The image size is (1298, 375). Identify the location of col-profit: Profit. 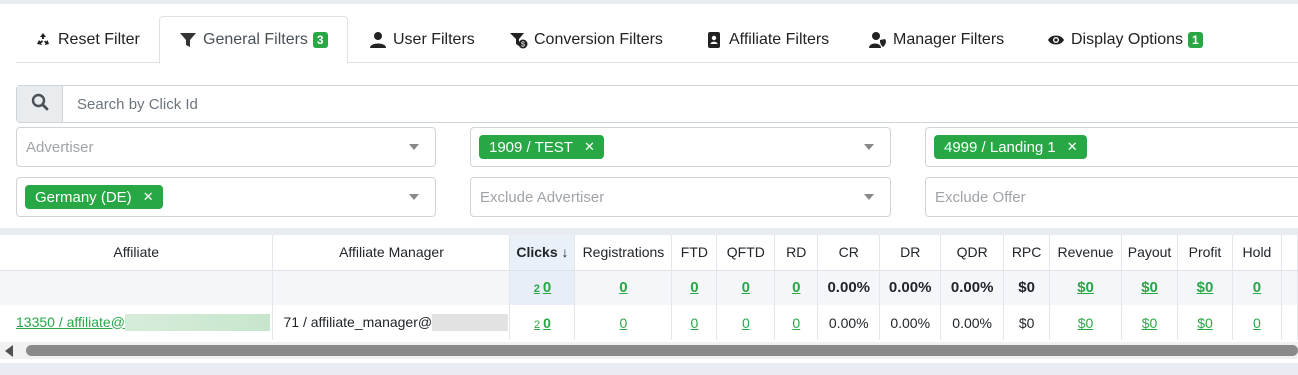
(1205, 253).